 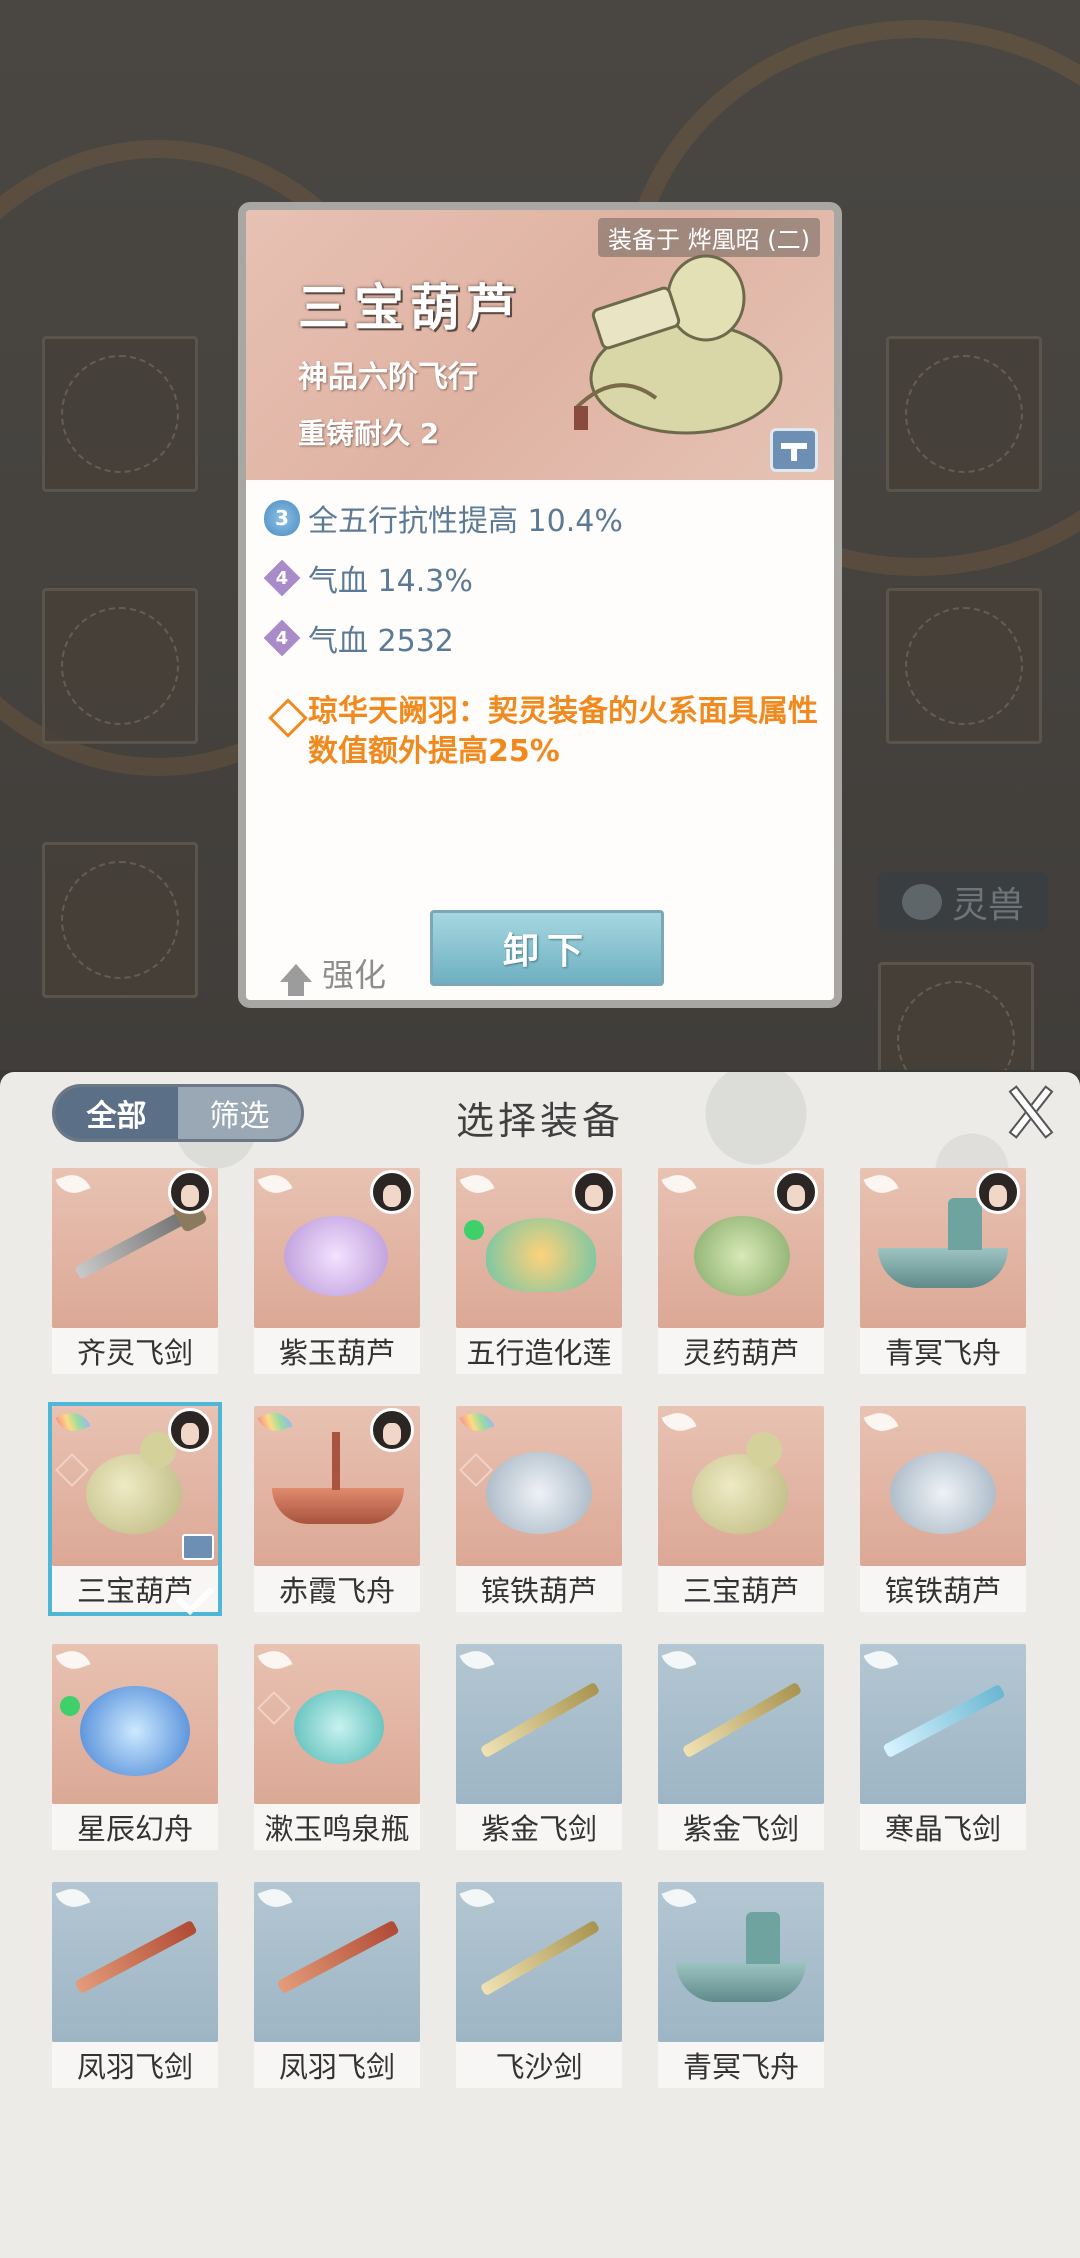 I want to click on close-icon, so click(x=1028, y=1110).